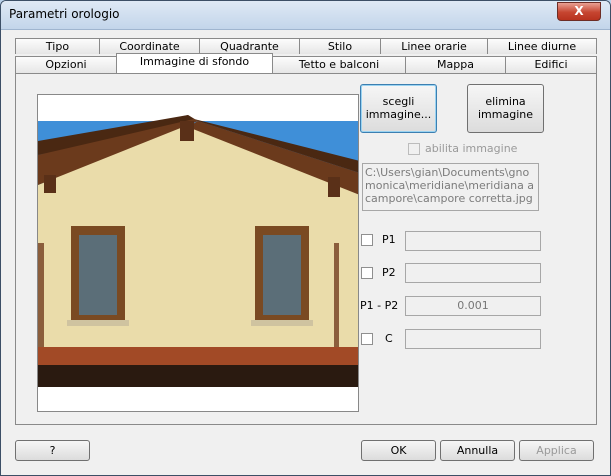 The height and width of the screenshot is (476, 611). I want to click on tab-linee-orarie: Linee orarie, so click(434, 46).